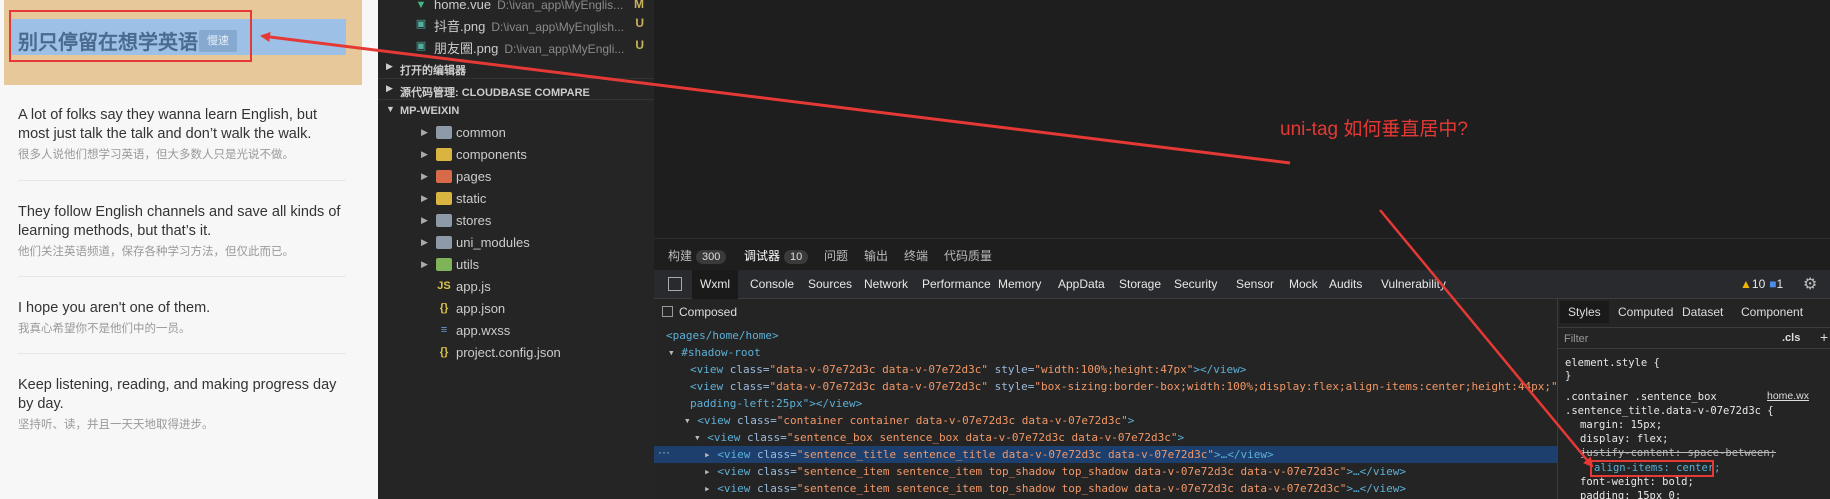 This screenshot has height=499, width=1830. Describe the element at coordinates (1345, 284) in the screenshot. I see `devtools-tab-audits: Audits` at that location.